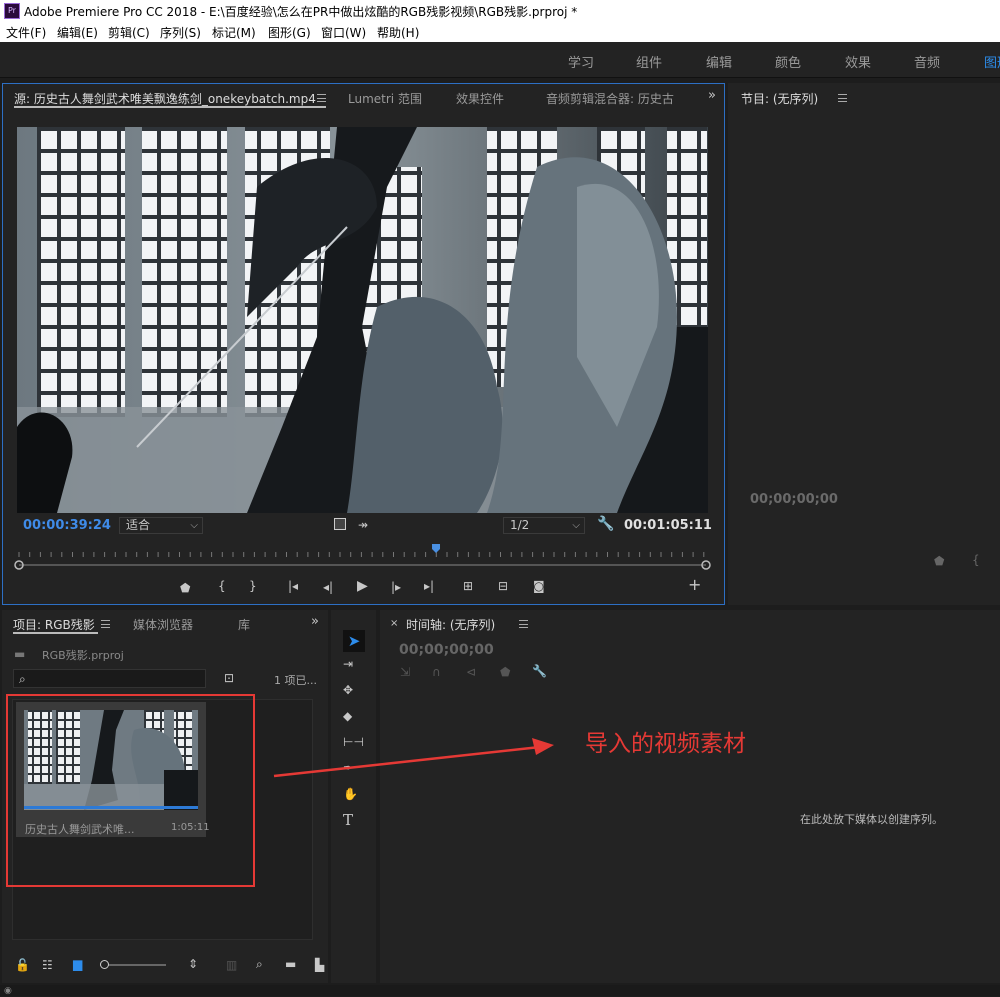 The width and height of the screenshot is (1000, 997). Describe the element at coordinates (67, 525) in the screenshot. I see `source-current-time: 00:00:39:24` at that location.